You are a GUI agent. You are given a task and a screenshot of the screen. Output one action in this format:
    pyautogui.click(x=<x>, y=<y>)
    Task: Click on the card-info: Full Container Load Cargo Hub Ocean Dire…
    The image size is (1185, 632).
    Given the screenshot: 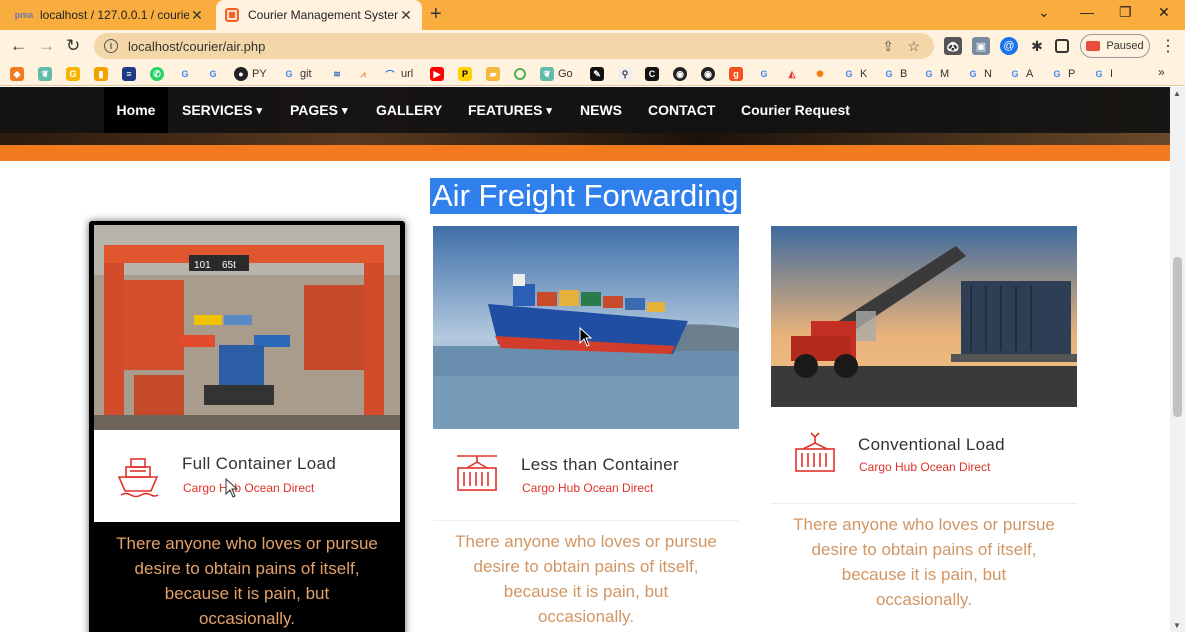 What is the action you would take?
    pyautogui.click(x=247, y=476)
    